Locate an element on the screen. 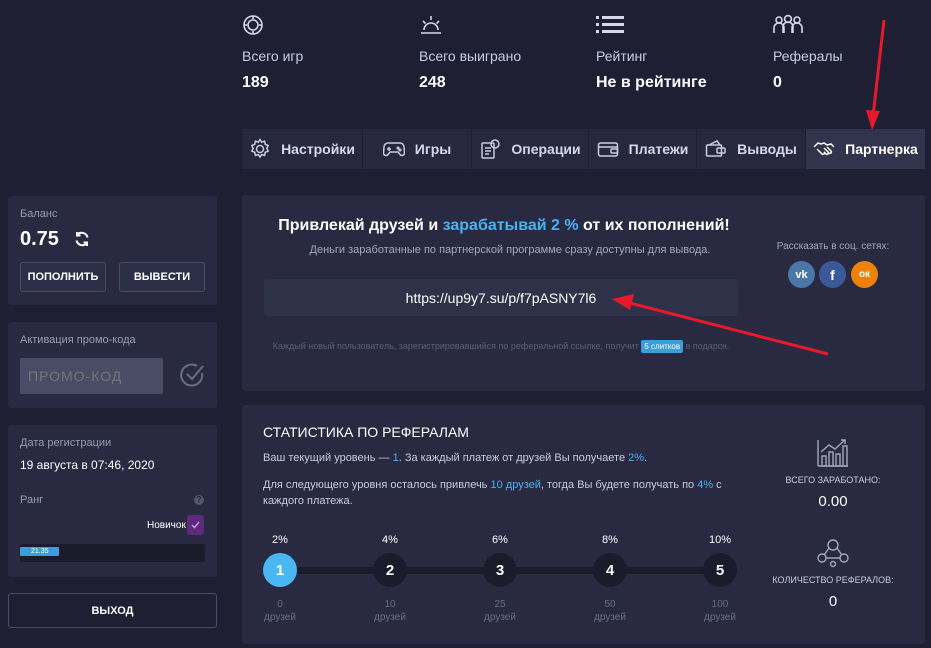 This screenshot has height=648, width=931. deposit-button: ПОПОЛНИТЬ is located at coordinates (63, 277).